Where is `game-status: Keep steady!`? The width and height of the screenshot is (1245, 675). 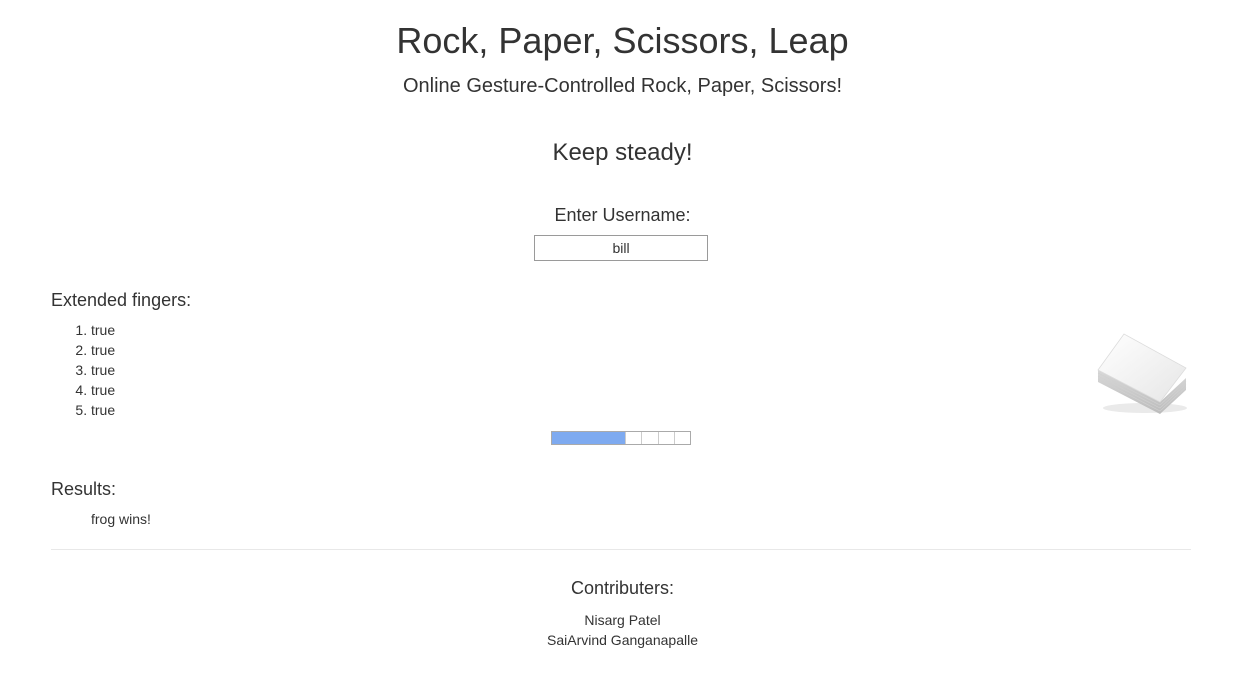 game-status: Keep steady! is located at coordinates (622, 152).